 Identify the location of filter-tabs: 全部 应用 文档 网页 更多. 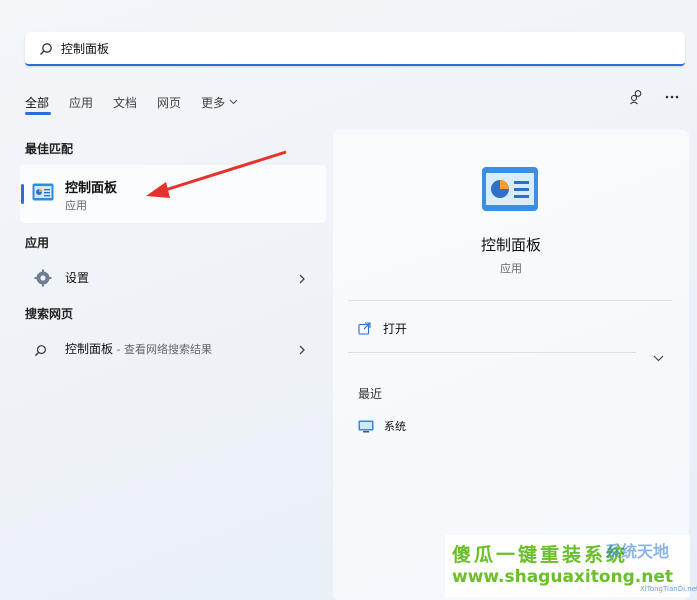
(141, 102).